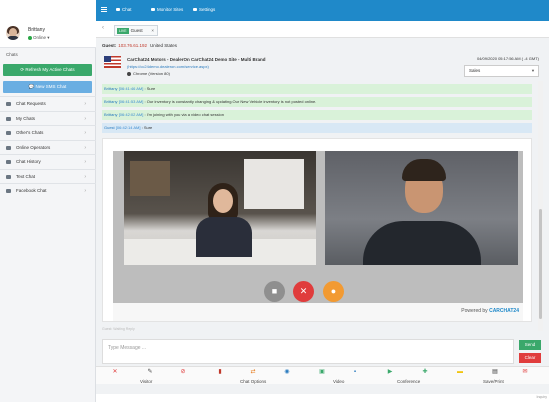 This screenshot has height=402, width=549. I want to click on video-camera-icon: ▶, so click(390, 372).